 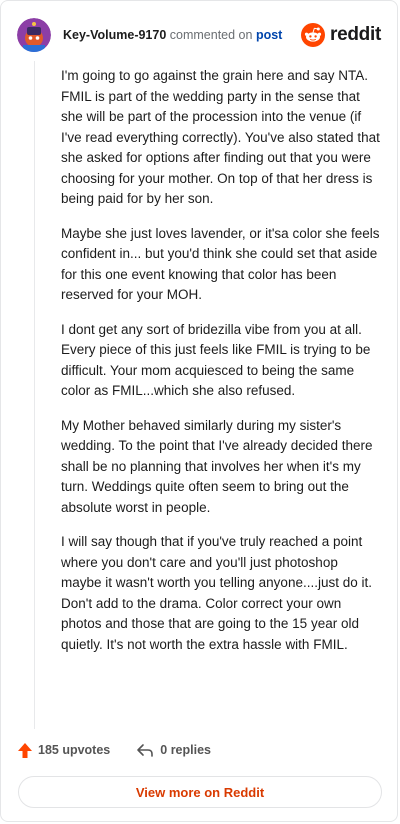 I want to click on comment-meta: Key-Volume-9170 commented on post, so click(x=172, y=35).